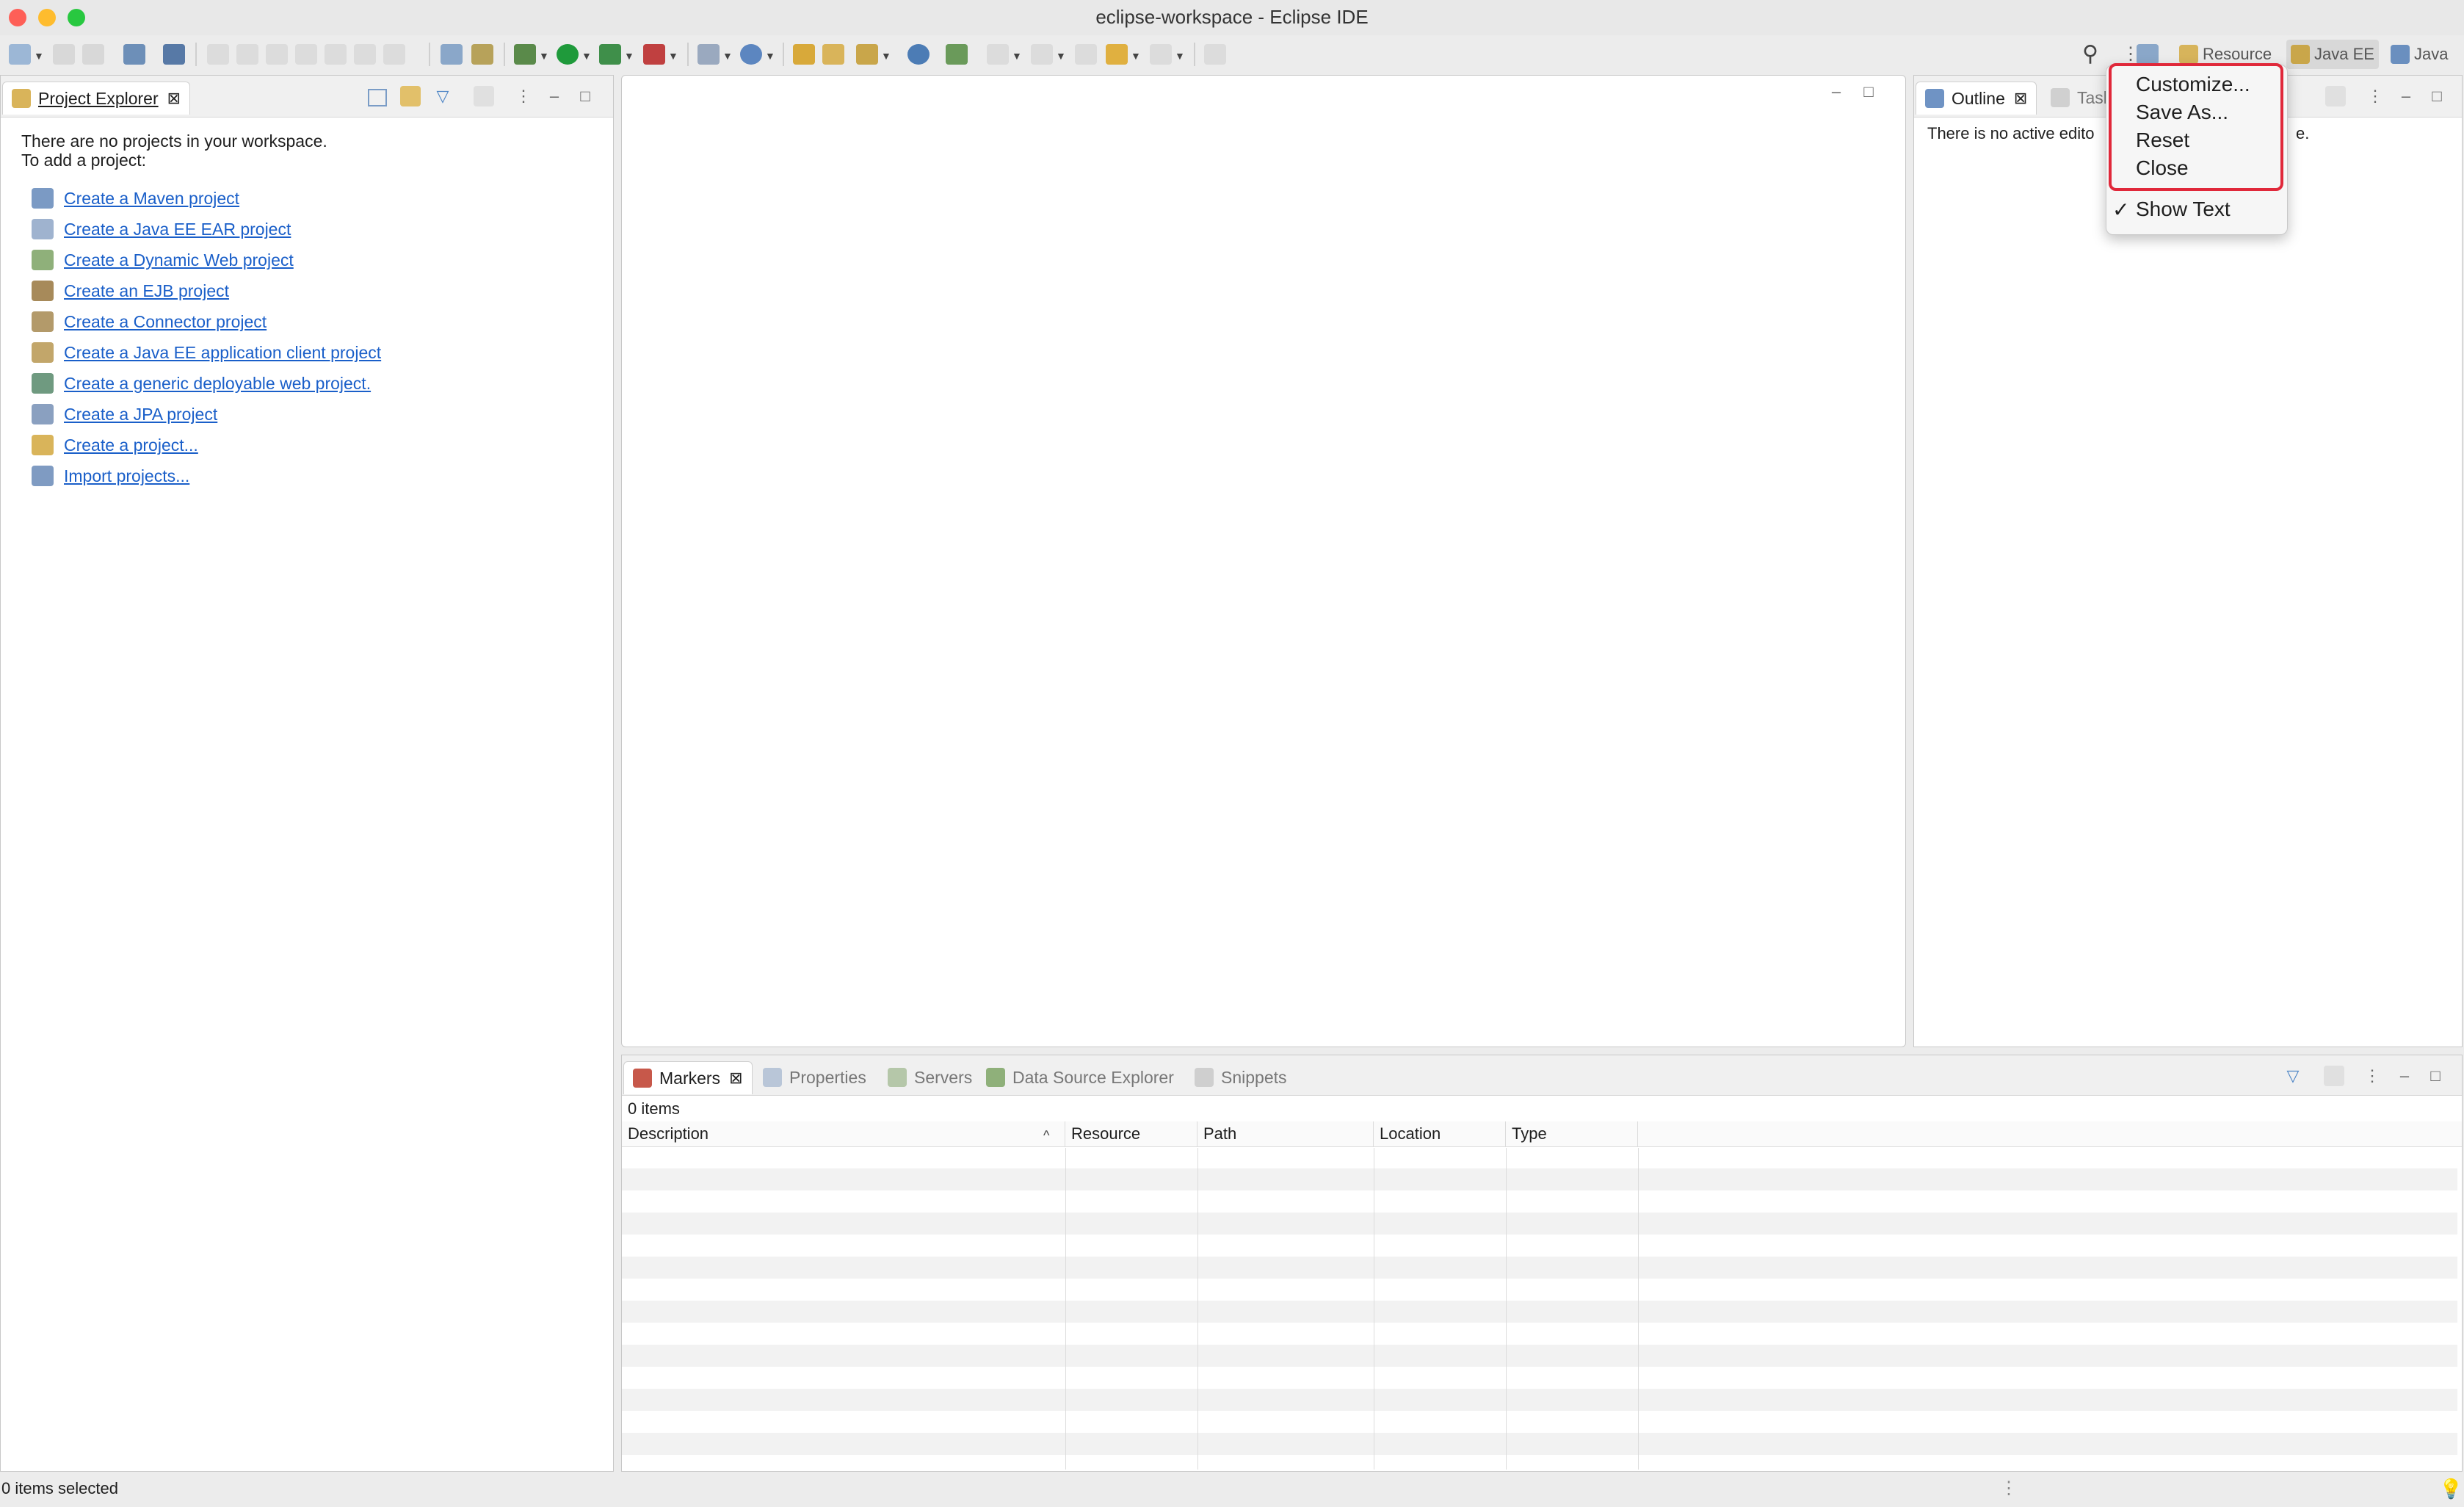 Image resolution: width=2464 pixels, height=1507 pixels. What do you see at coordinates (336, 54) in the screenshot?
I see `step-into-icon` at bounding box center [336, 54].